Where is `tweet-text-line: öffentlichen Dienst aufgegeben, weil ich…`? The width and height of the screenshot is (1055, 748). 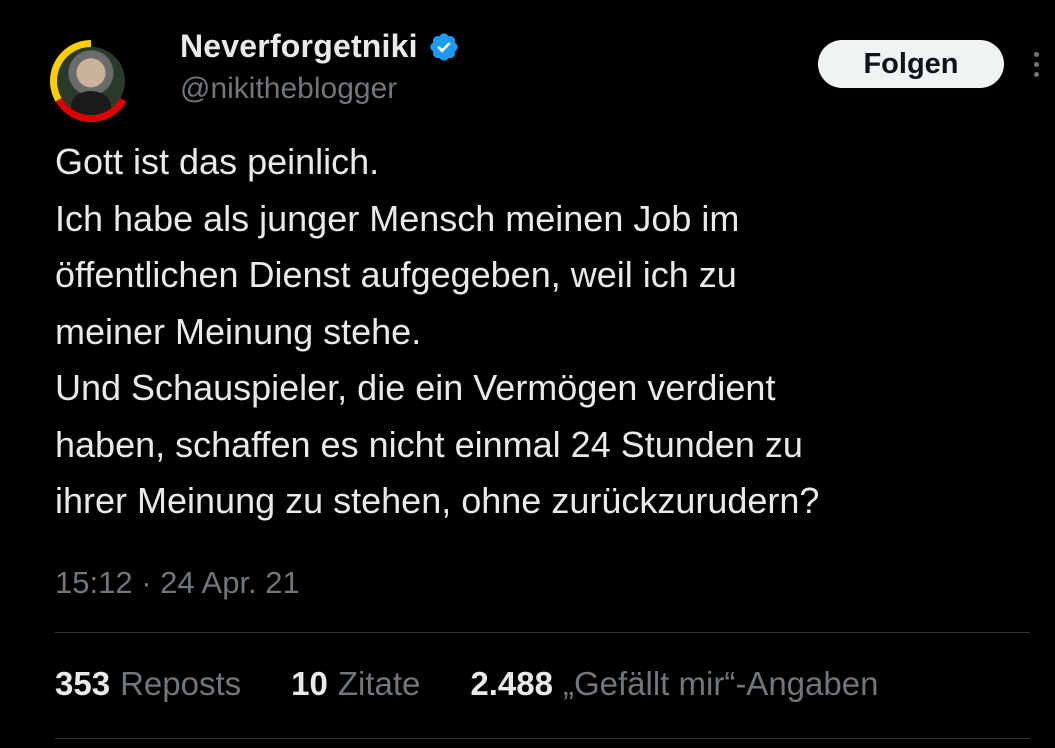 tweet-text-line: öffentlichen Dienst aufgegeben, weil ich… is located at coordinates (396, 274).